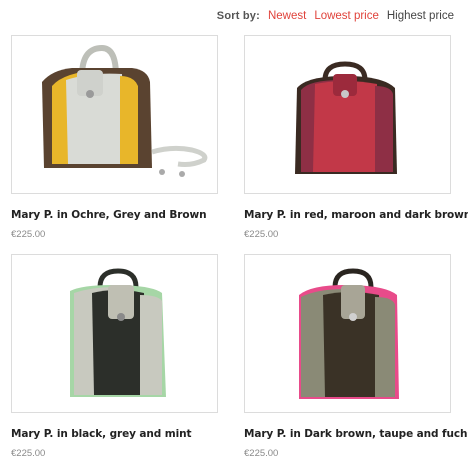 Image resolution: width=468 pixels, height=464 pixels. Describe the element at coordinates (356, 215) in the screenshot. I see `product-title: Mary P. in red, maroon and dark brown` at that location.